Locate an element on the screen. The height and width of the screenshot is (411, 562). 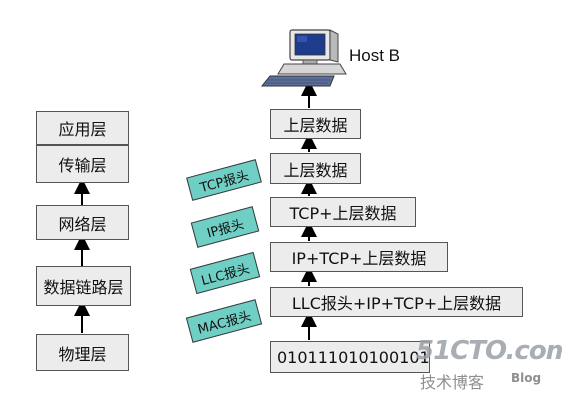
layer-datalink: 数据链路层 is located at coordinates (83, 286).